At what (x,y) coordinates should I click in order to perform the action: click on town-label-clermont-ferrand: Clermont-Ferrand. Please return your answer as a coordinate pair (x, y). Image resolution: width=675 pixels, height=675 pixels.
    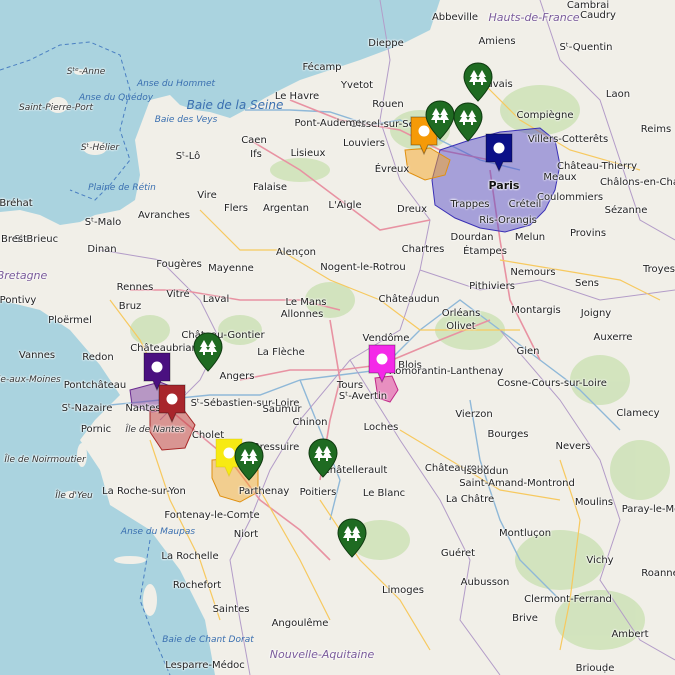
    Looking at the image, I should click on (568, 599).